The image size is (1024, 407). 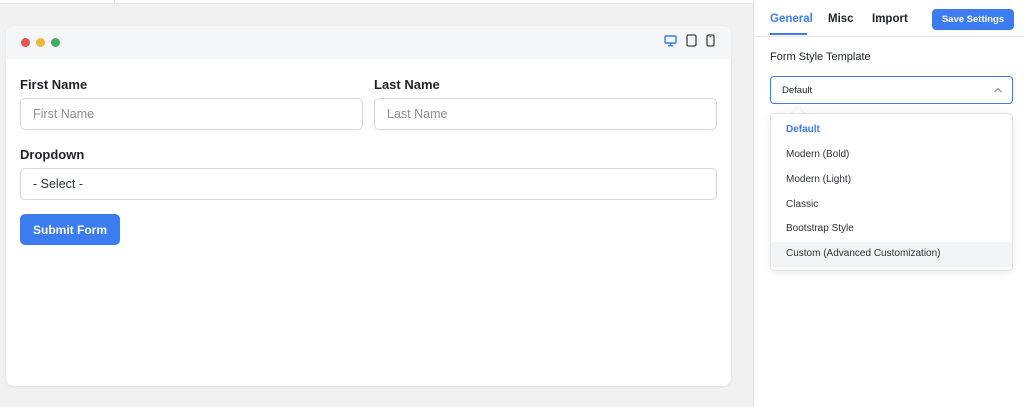 What do you see at coordinates (891, 254) in the screenshot?
I see `option-custom-advanced: Custom (Advanced Customization)` at bounding box center [891, 254].